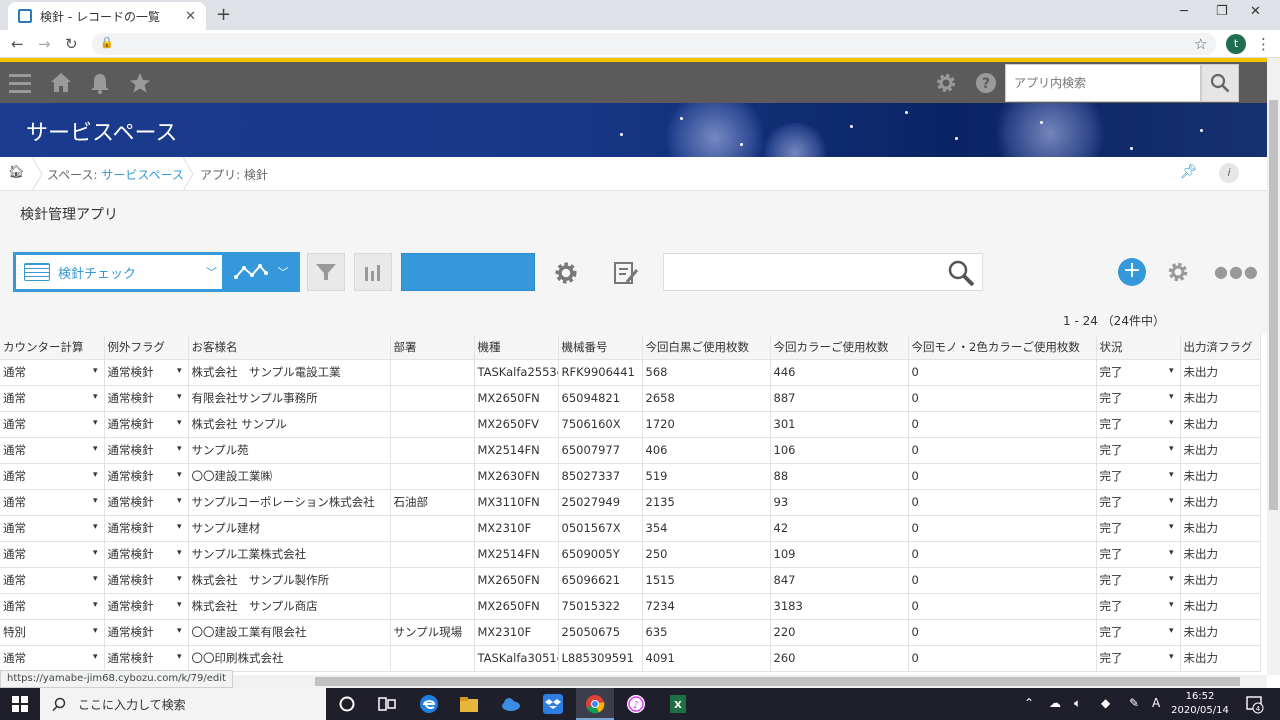  What do you see at coordinates (432, 347) in the screenshot?
I see `column-header: 部署` at bounding box center [432, 347].